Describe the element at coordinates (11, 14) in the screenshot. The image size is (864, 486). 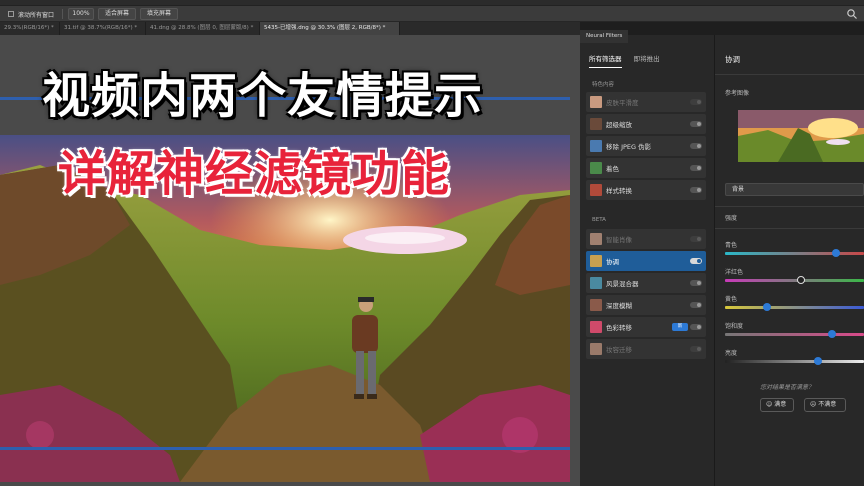
I see `scroll-all-checkbox` at that location.